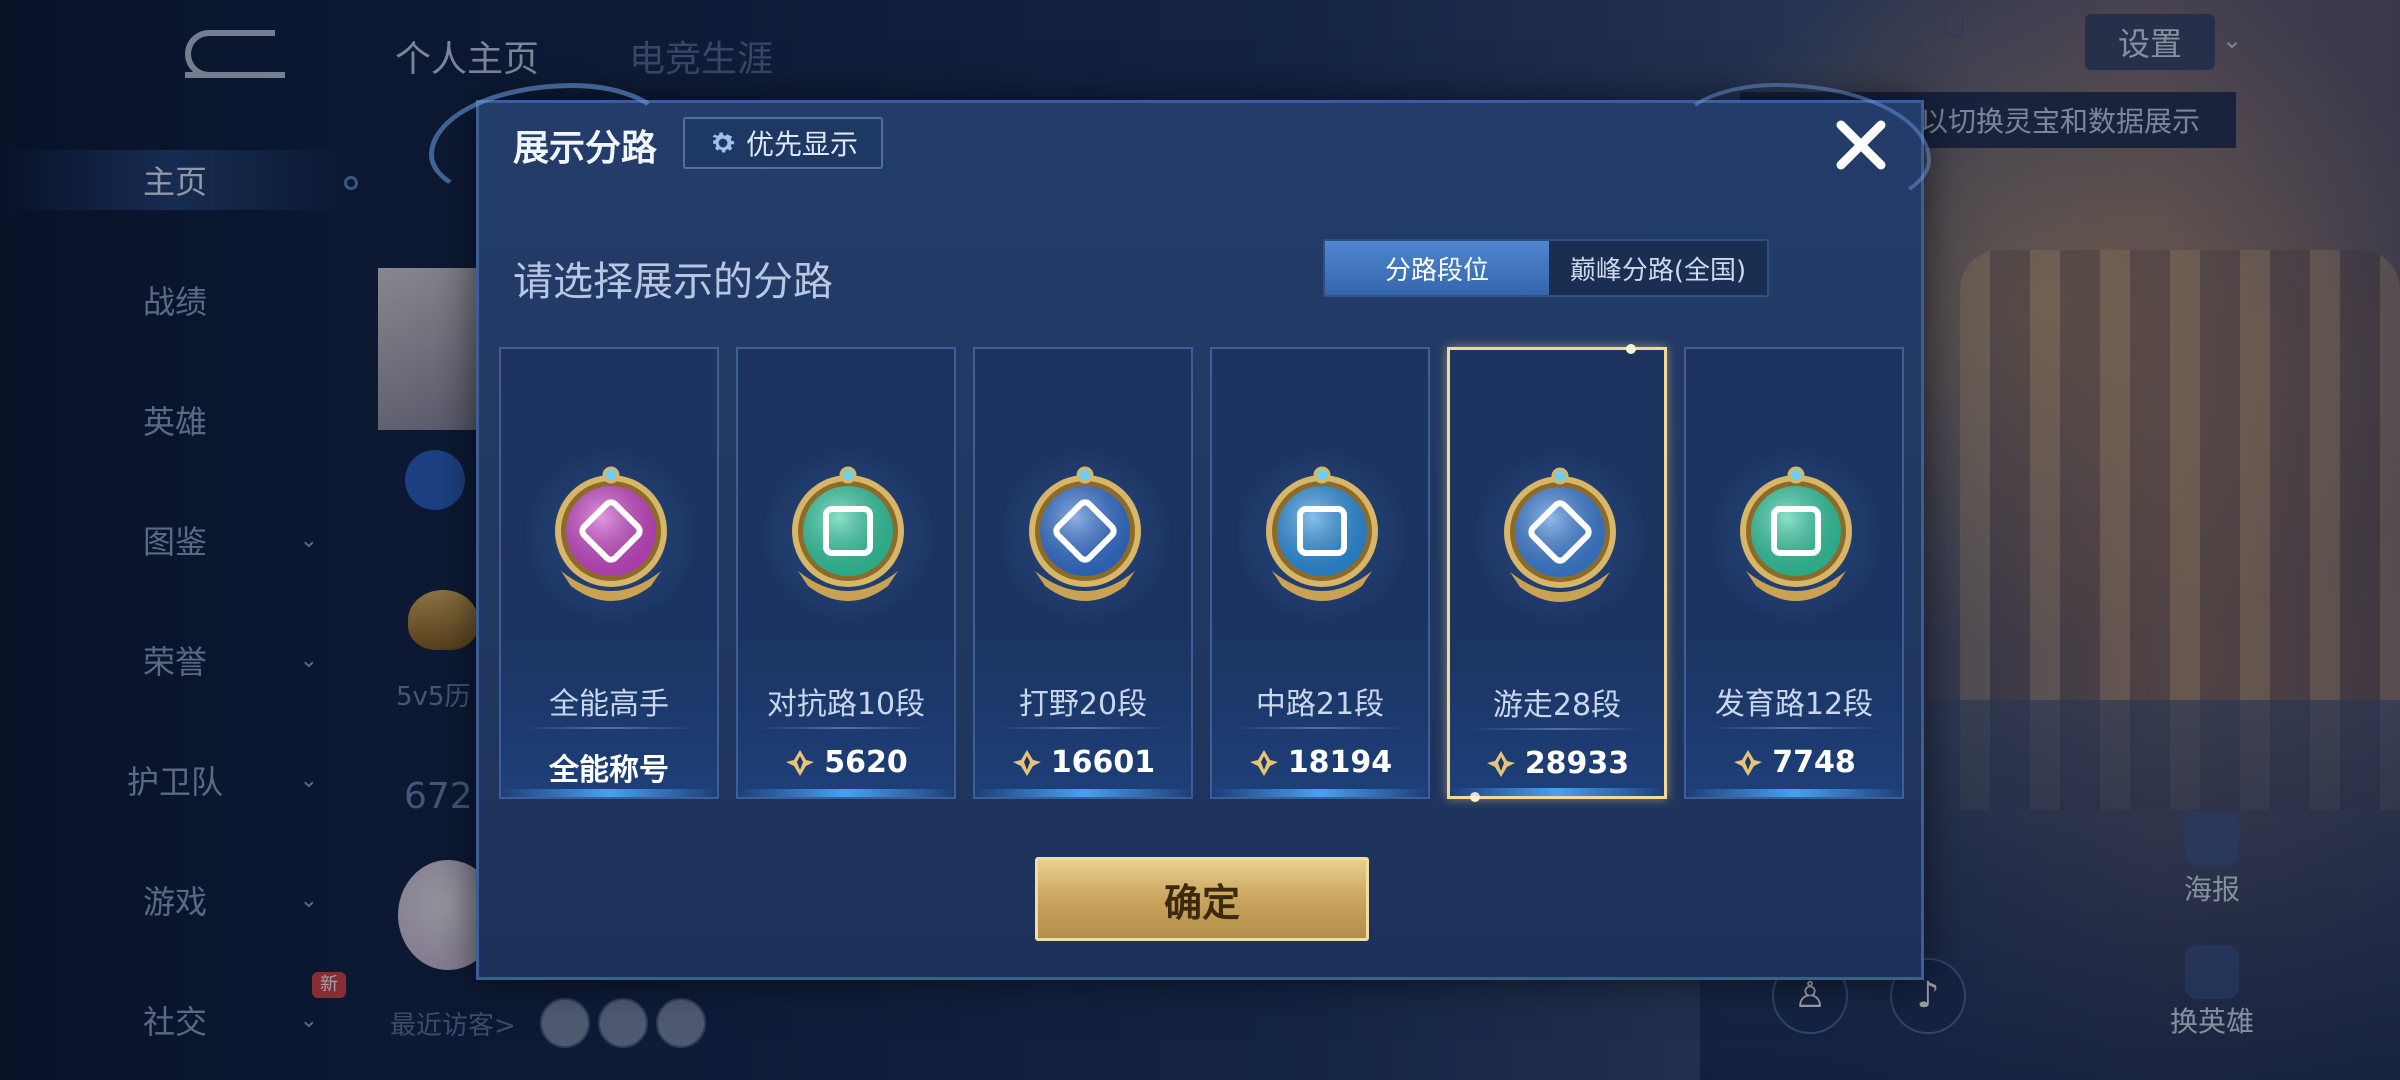 The image size is (2400, 1080). What do you see at coordinates (801, 144) in the screenshot?
I see `priority-display-label: 优先显示` at bounding box center [801, 144].